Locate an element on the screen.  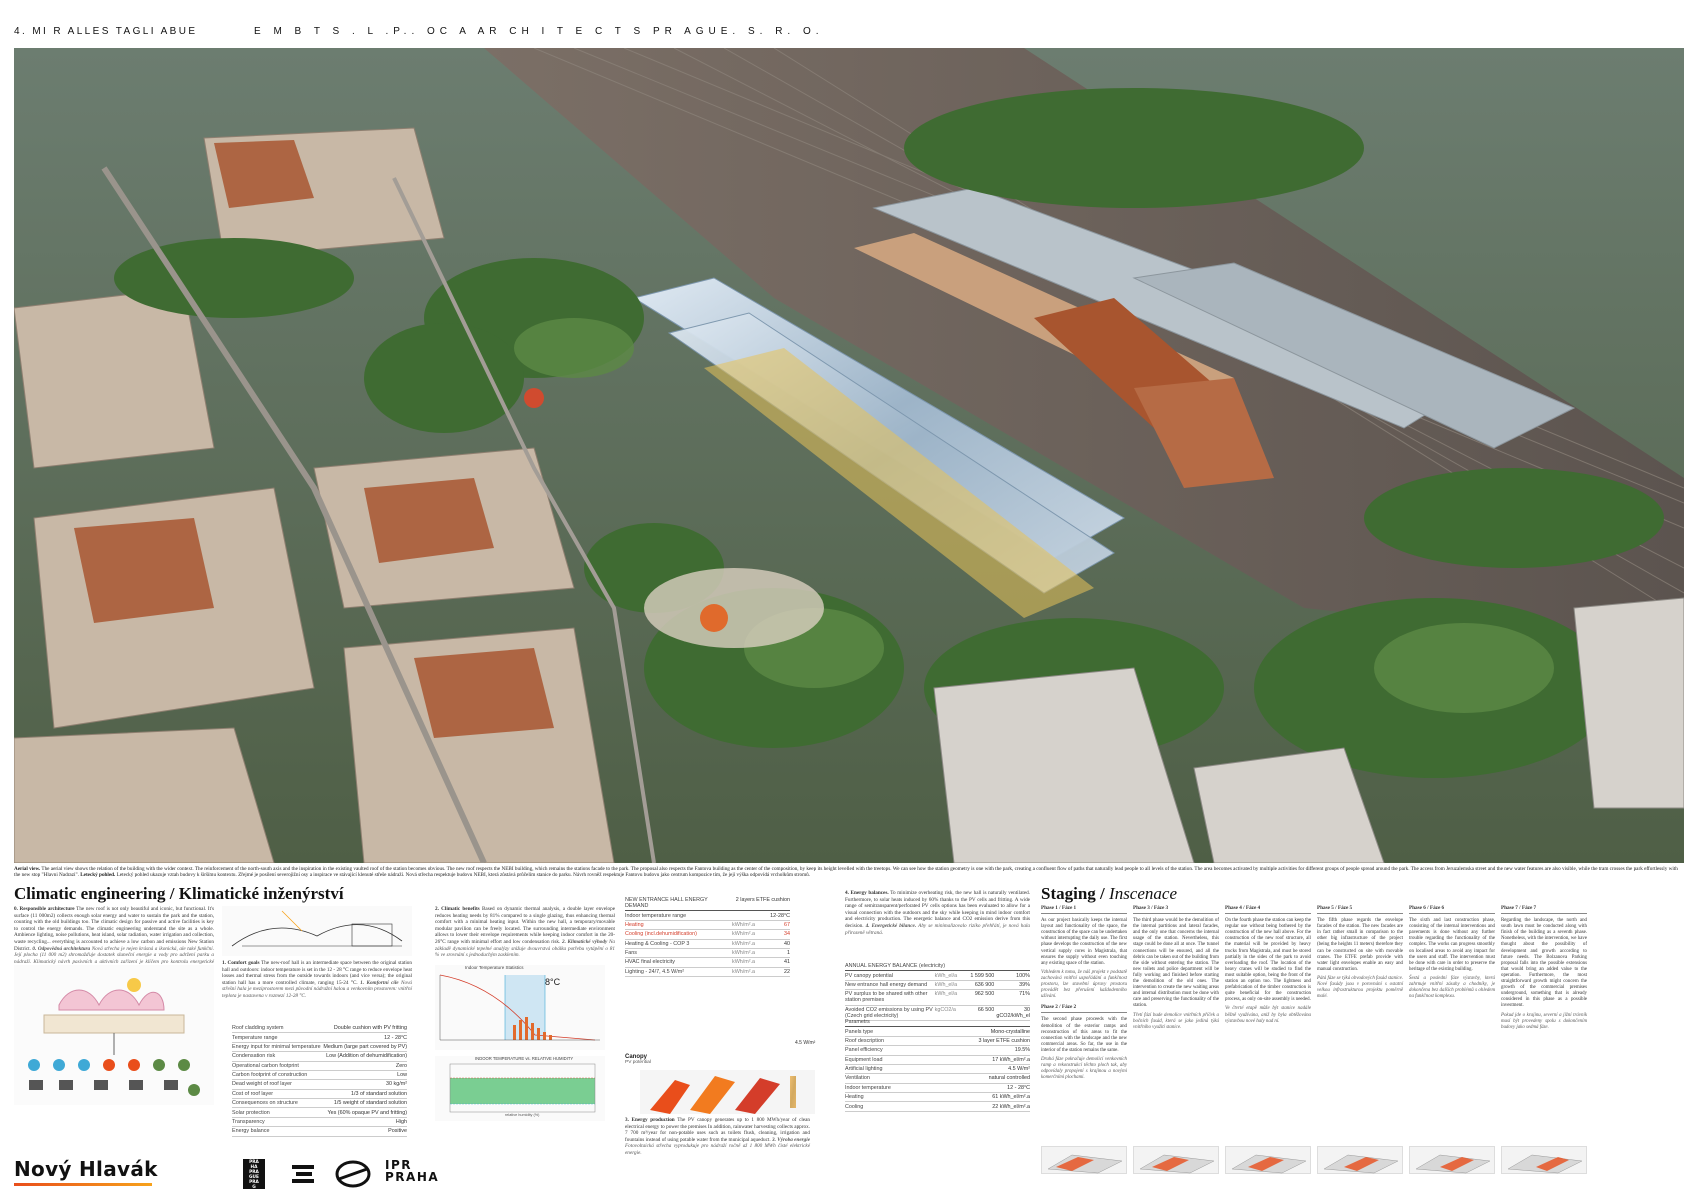
parameters-key: Ventilation is located at coordinates (857, 1078).